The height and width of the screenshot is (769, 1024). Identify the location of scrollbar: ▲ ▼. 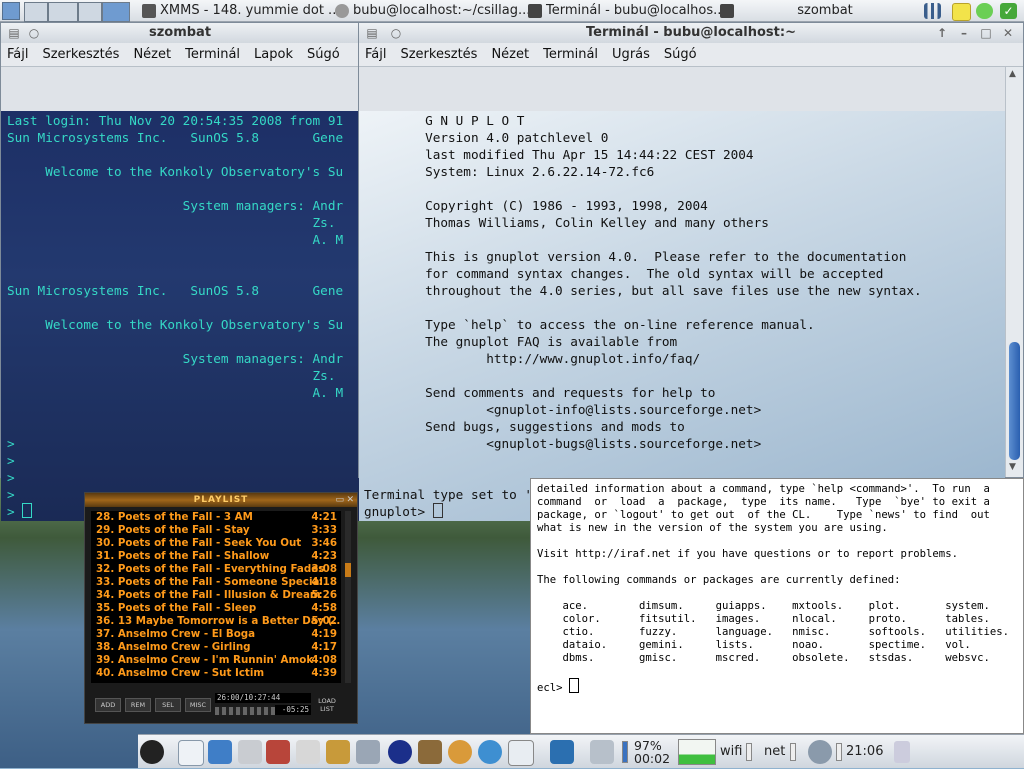
(1014, 272).